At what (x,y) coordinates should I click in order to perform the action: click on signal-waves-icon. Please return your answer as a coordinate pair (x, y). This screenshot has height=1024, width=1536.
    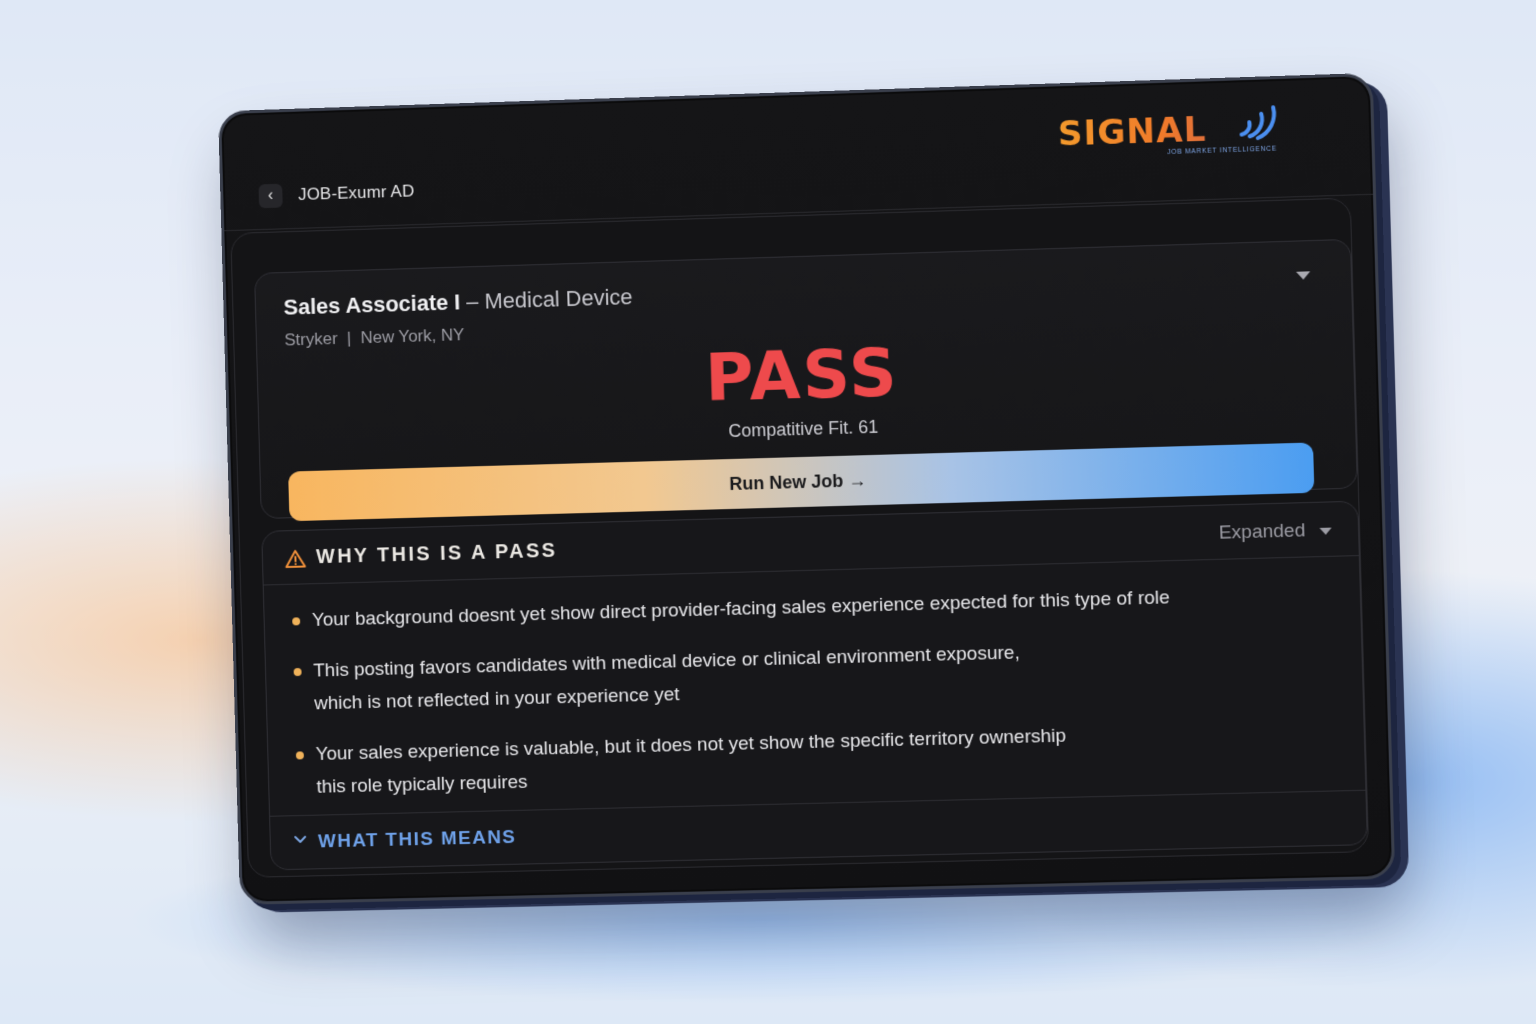
    Looking at the image, I should click on (1258, 124).